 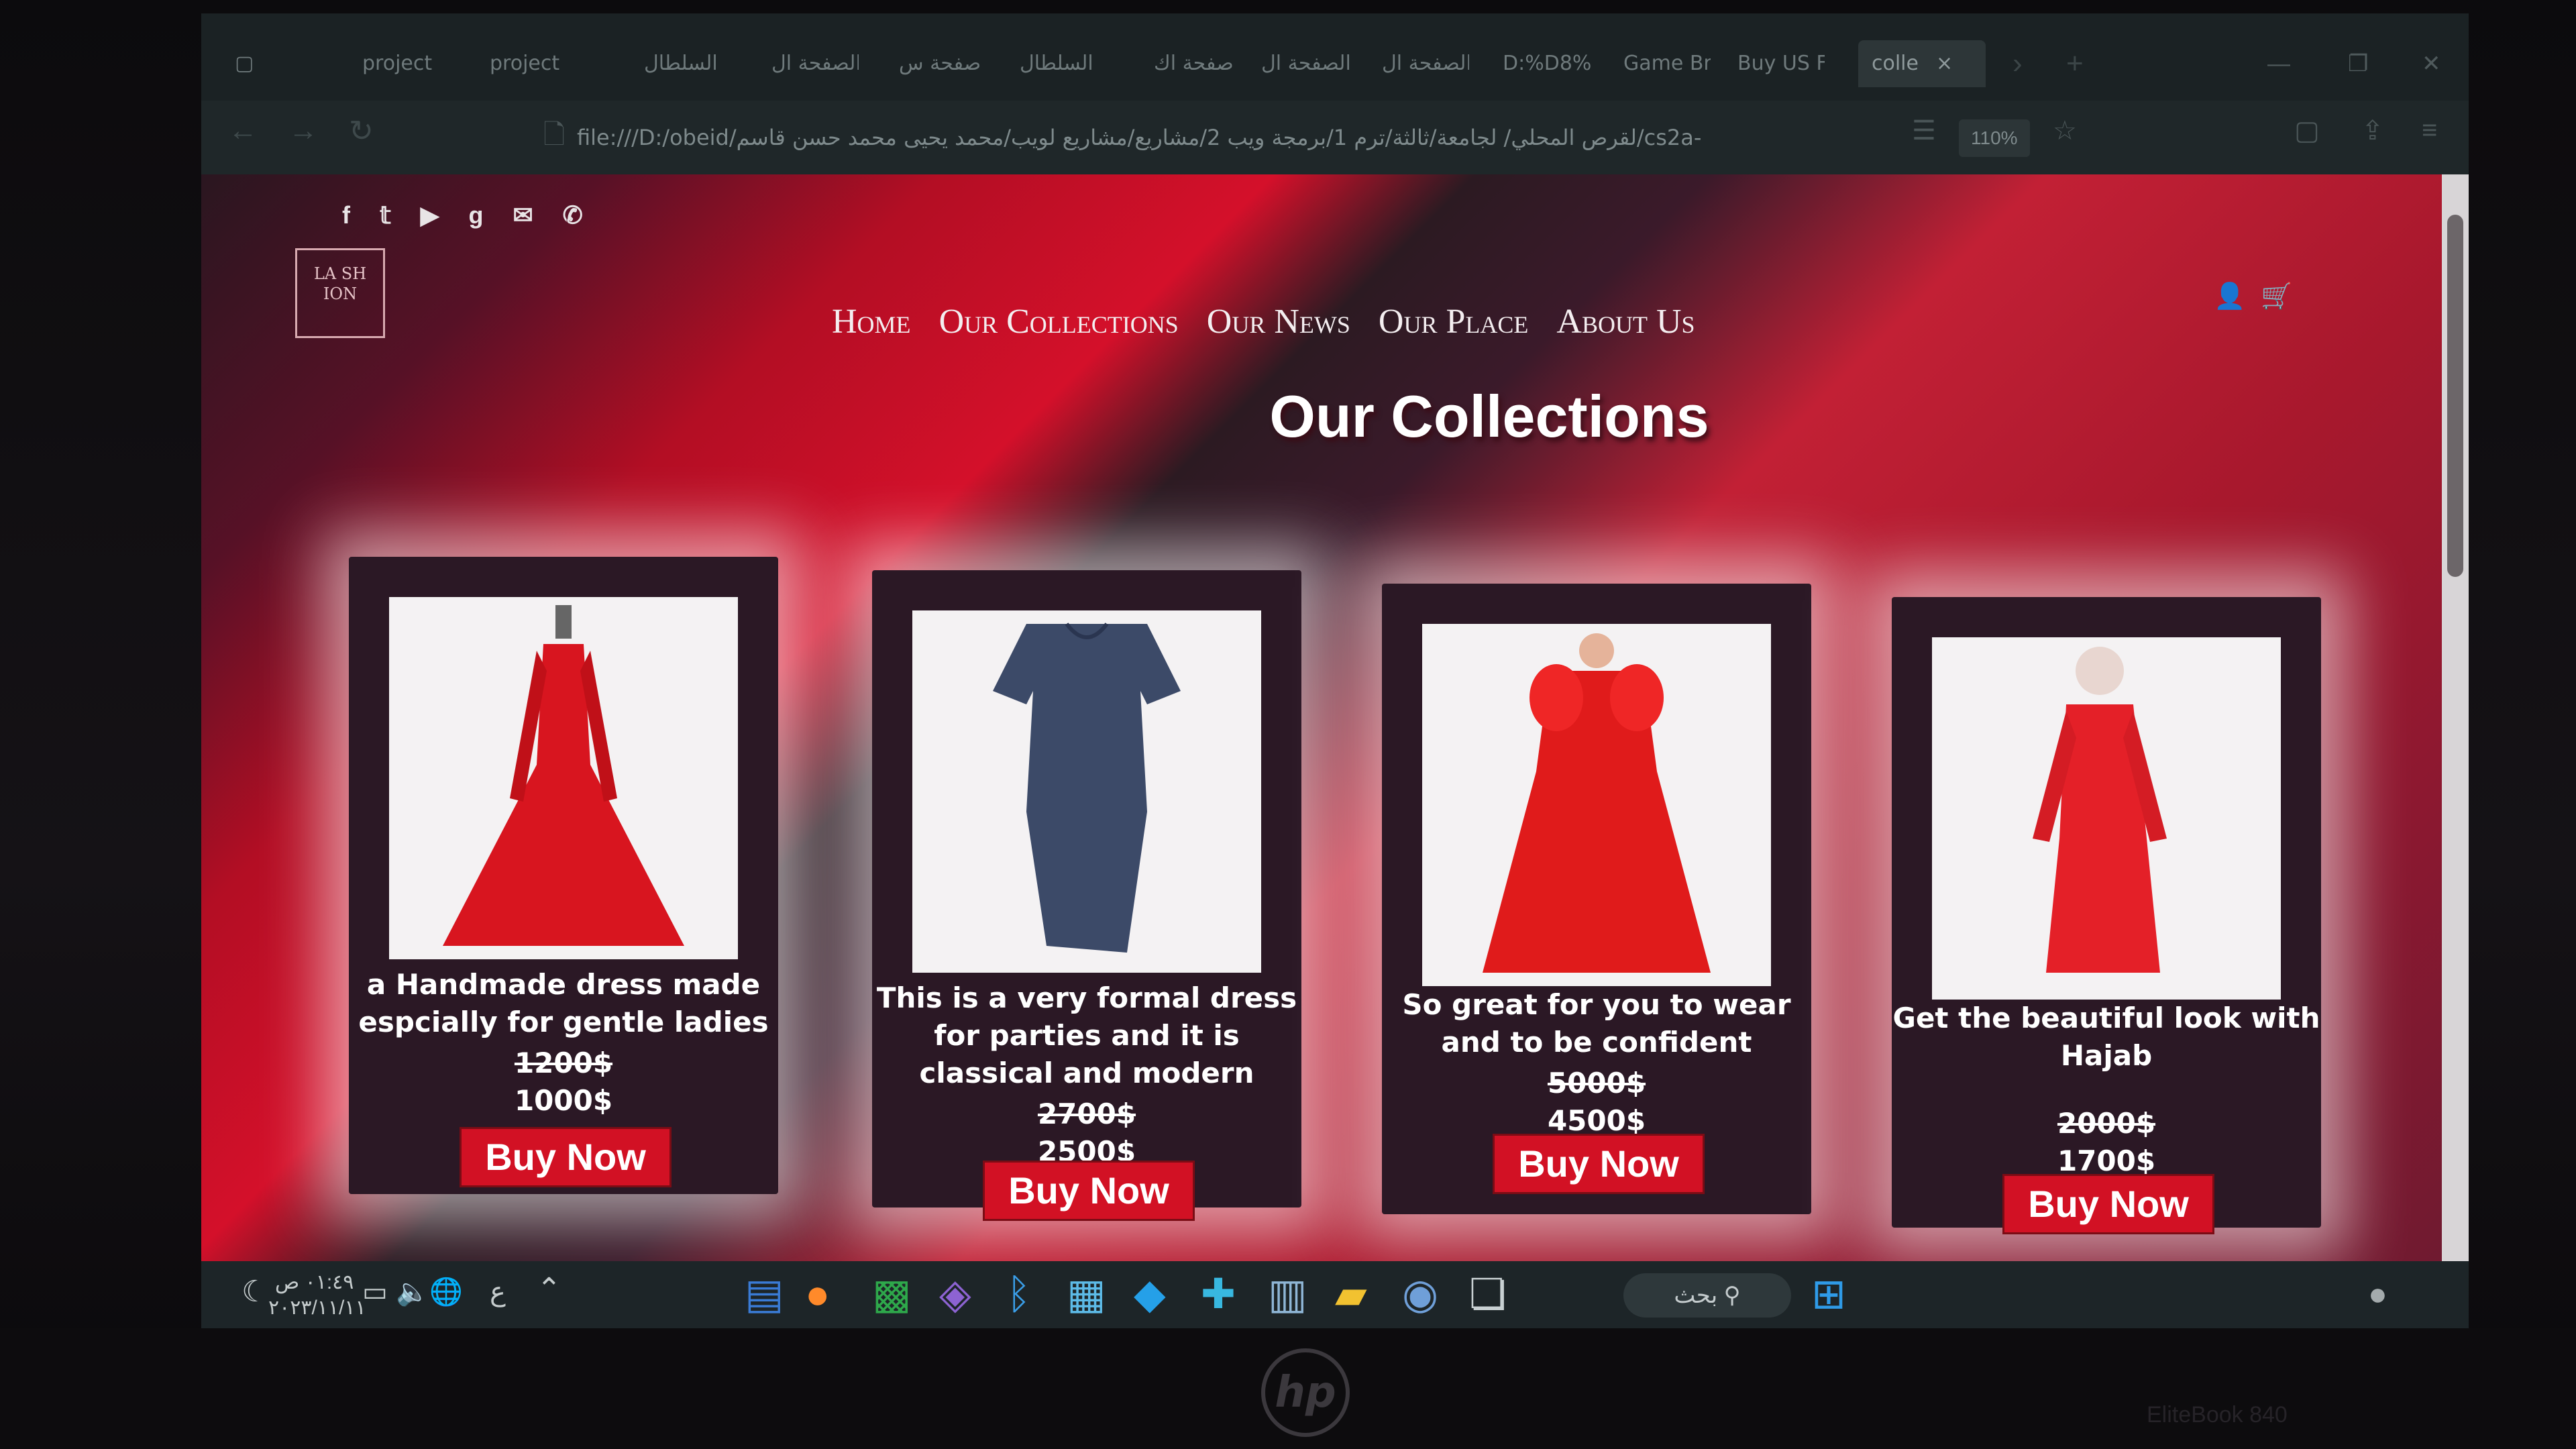 What do you see at coordinates (1278, 321) in the screenshot?
I see `nav-our-news: Our News` at bounding box center [1278, 321].